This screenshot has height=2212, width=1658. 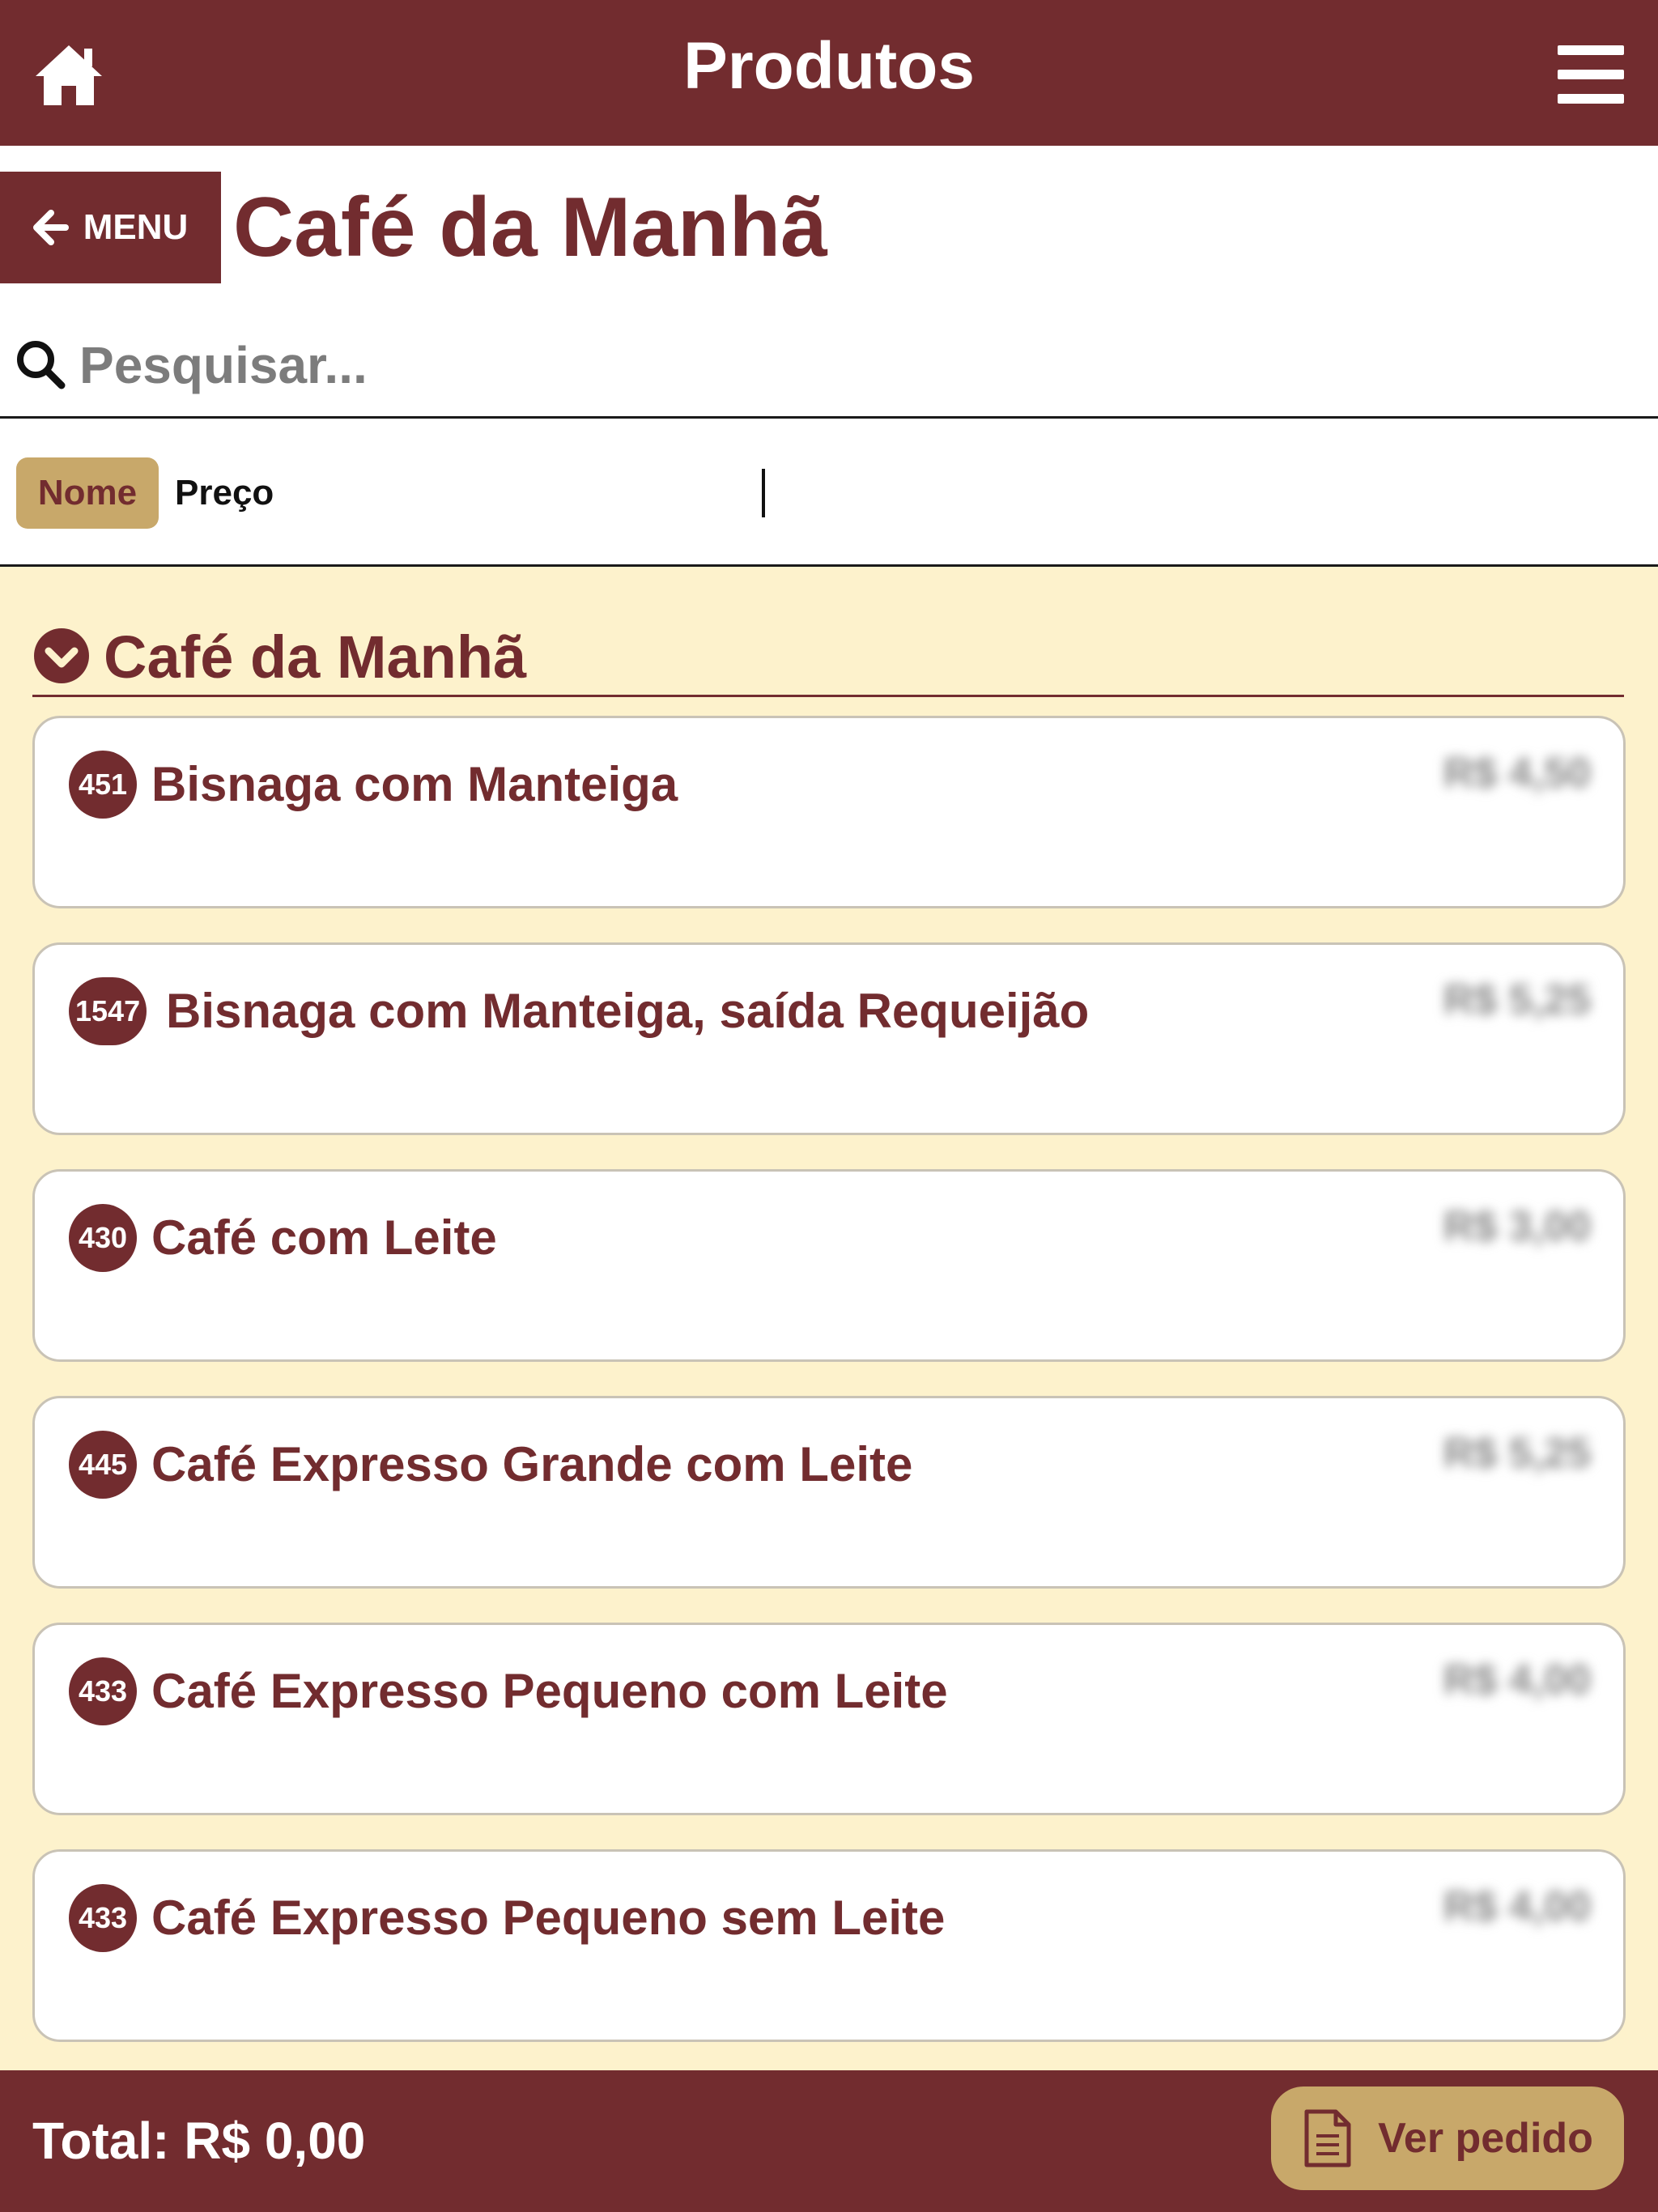 I want to click on view-order-label: Ver pedido, so click(x=1485, y=2138).